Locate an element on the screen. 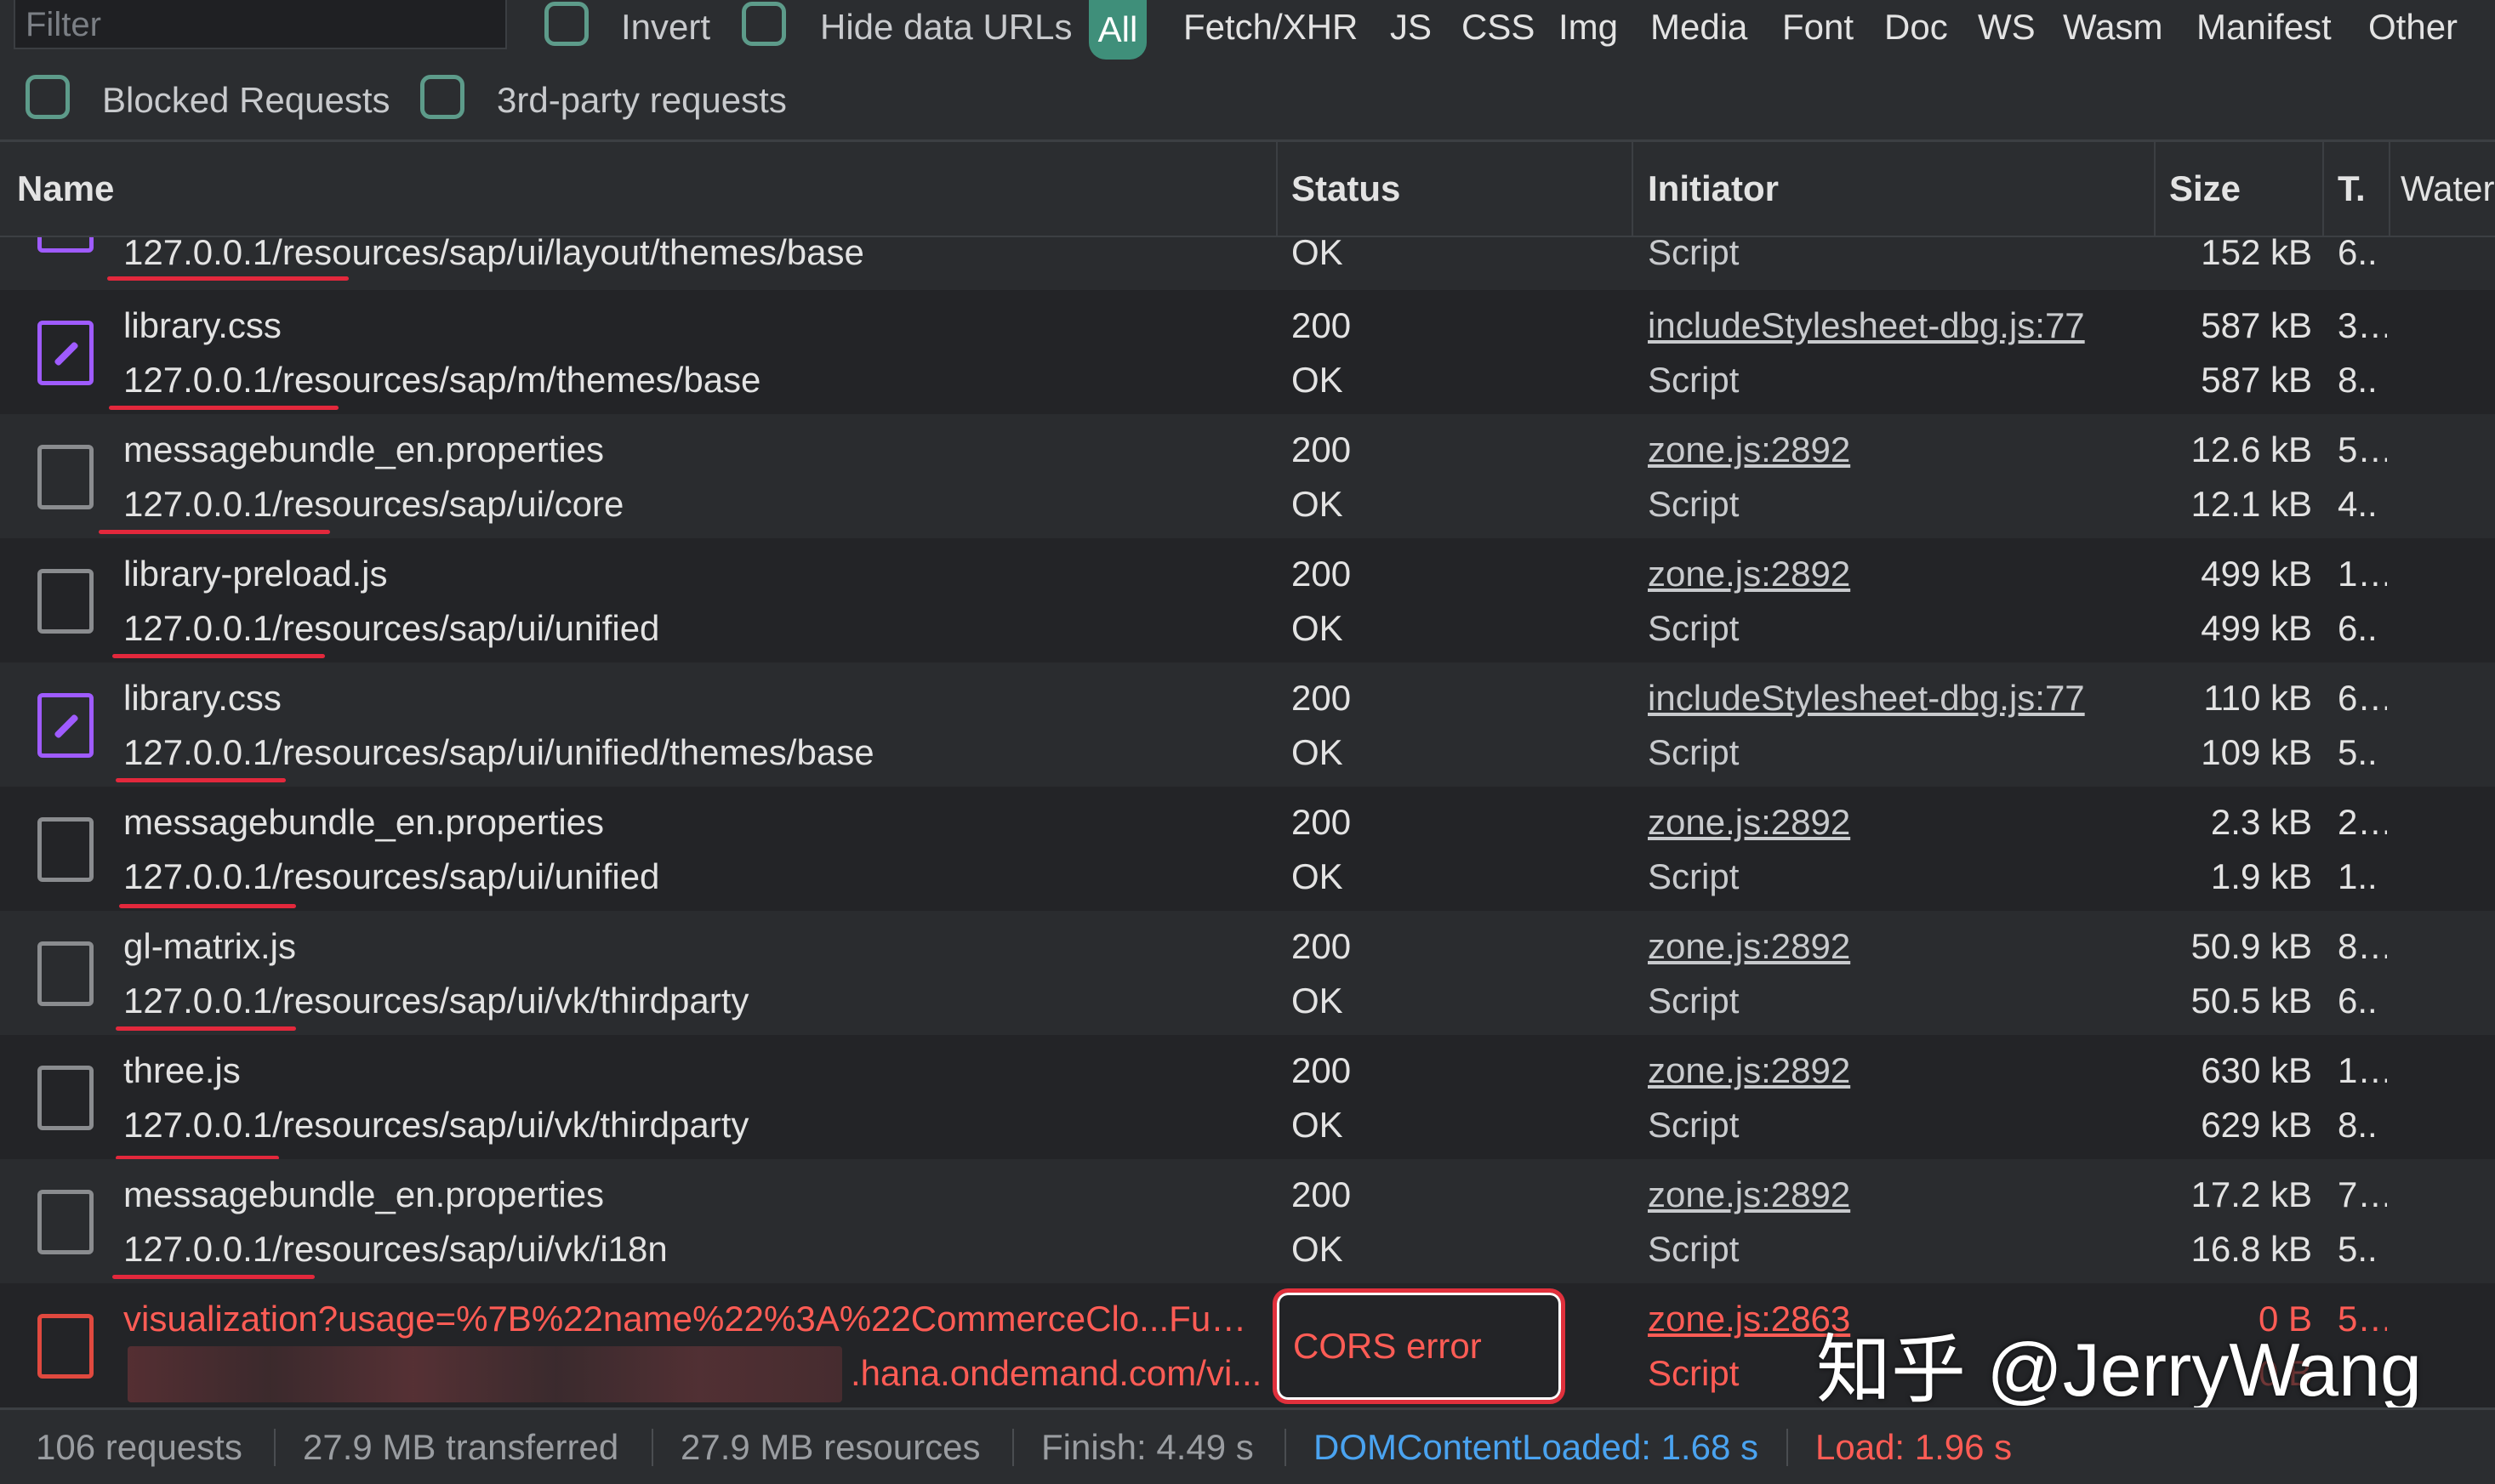  request-size-transferred: 17.2 kB is located at coordinates (2251, 1194).